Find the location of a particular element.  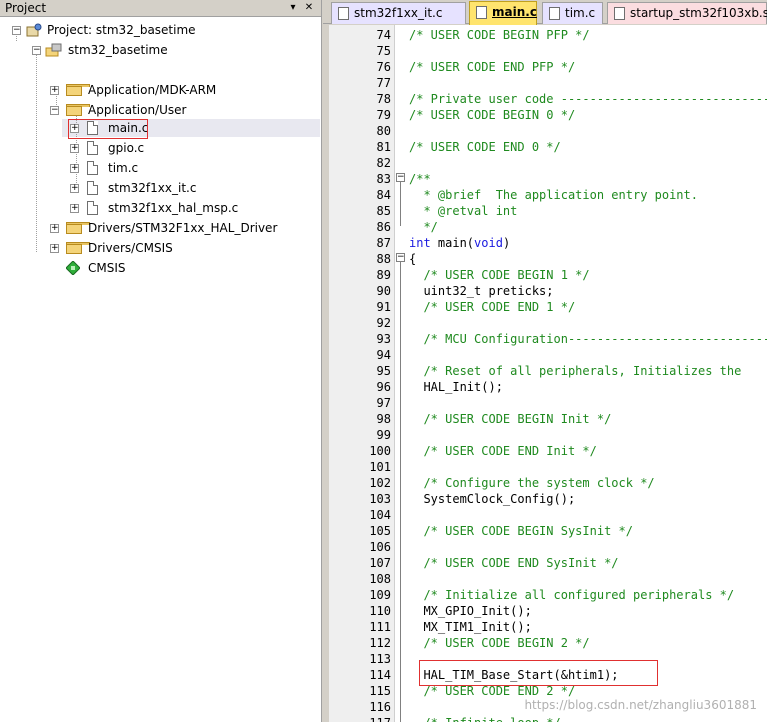

code-line: /* USER CODE BEGIN PFP */ is located at coordinates (499, 35).